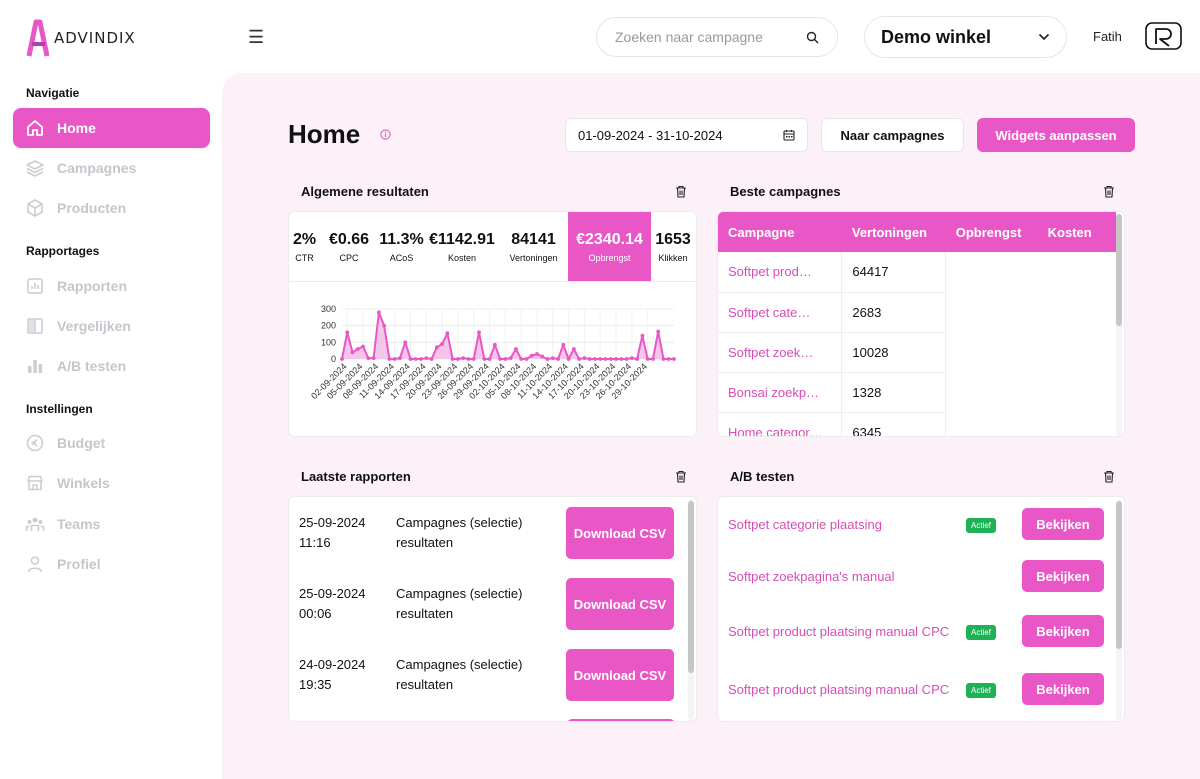 This screenshot has width=1200, height=779. What do you see at coordinates (304, 257) in the screenshot?
I see `stat-label: CTR` at bounding box center [304, 257].